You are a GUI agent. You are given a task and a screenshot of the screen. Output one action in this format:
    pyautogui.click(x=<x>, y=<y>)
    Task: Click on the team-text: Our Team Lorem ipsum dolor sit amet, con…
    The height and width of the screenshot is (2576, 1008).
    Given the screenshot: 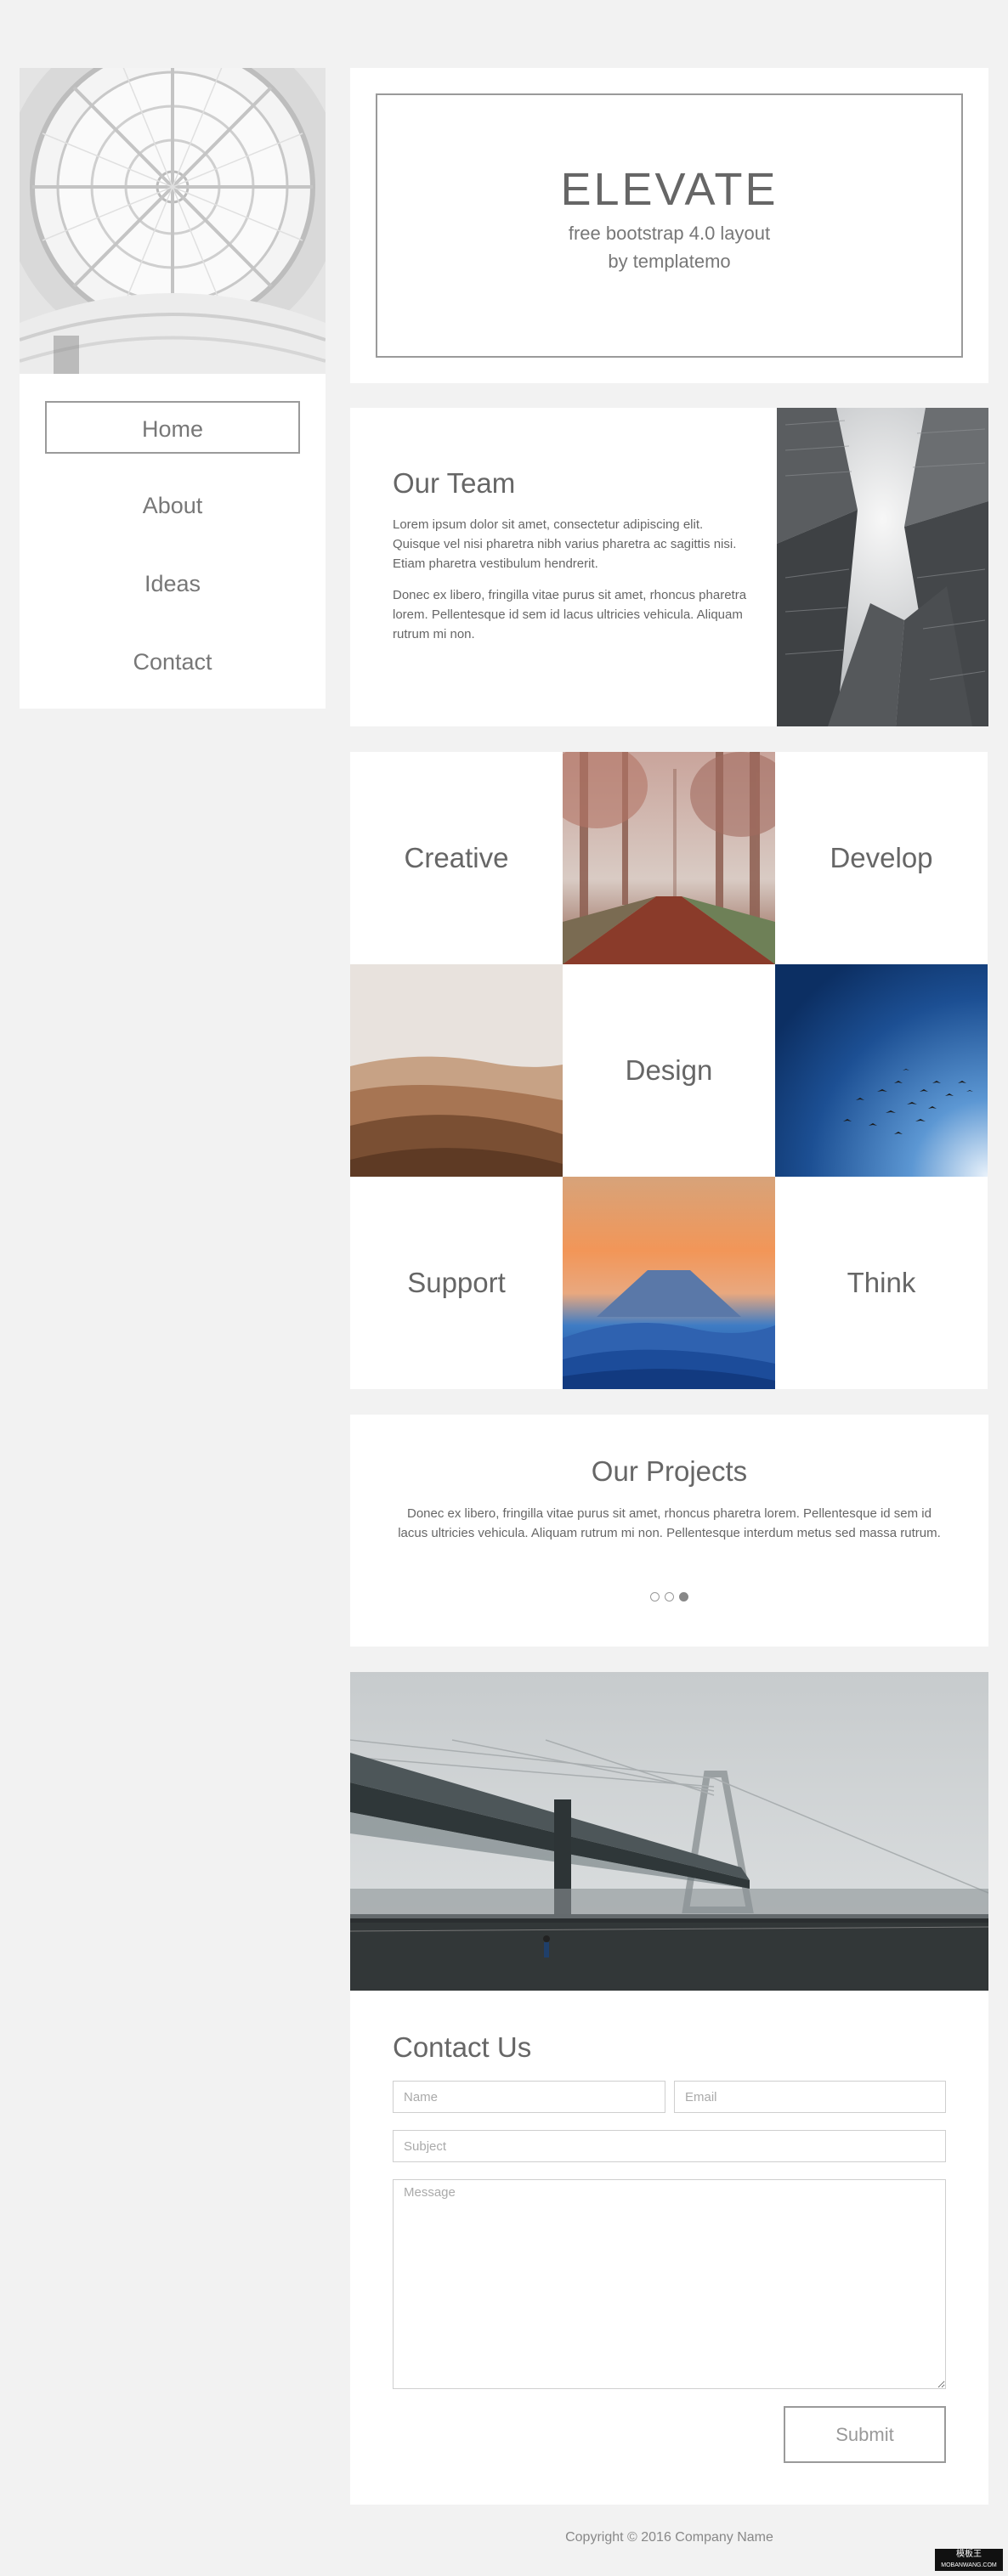 What is the action you would take?
    pyautogui.click(x=571, y=561)
    